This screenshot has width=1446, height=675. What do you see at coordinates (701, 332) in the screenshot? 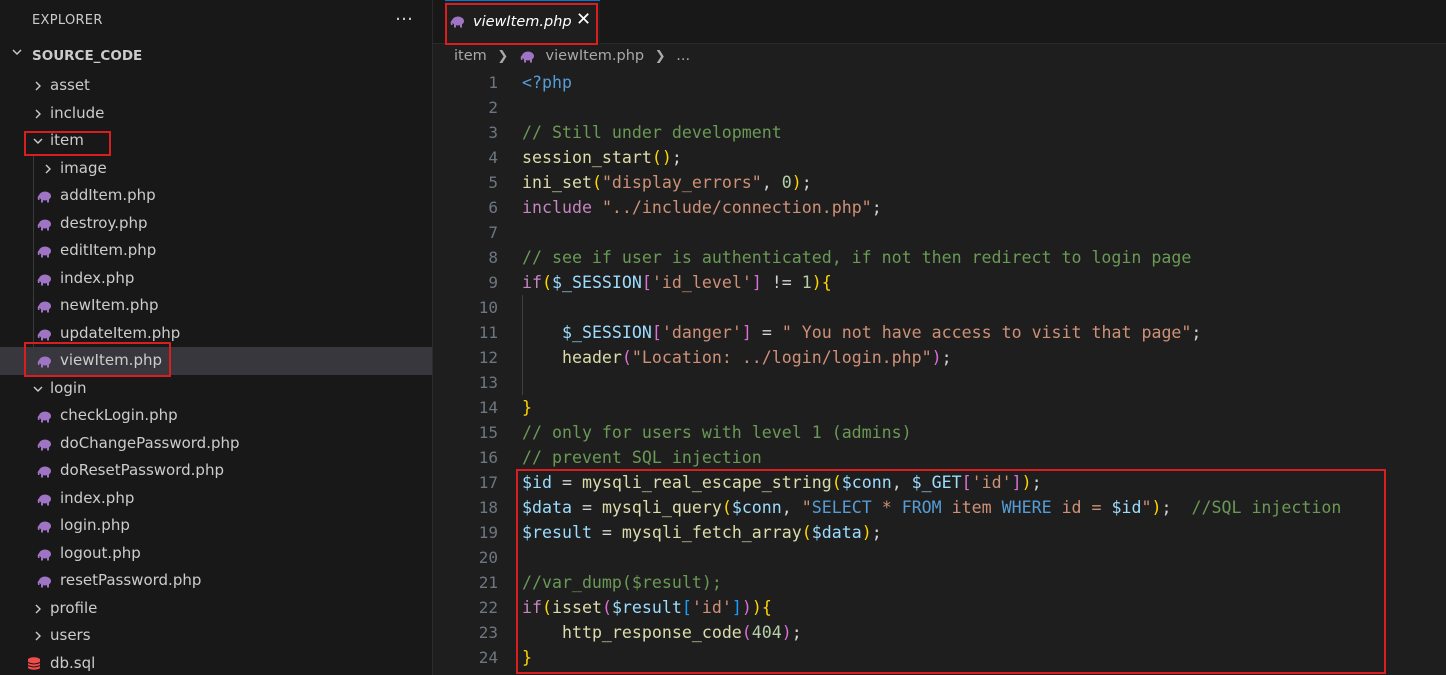
I see `code-token: 'danger'` at bounding box center [701, 332].